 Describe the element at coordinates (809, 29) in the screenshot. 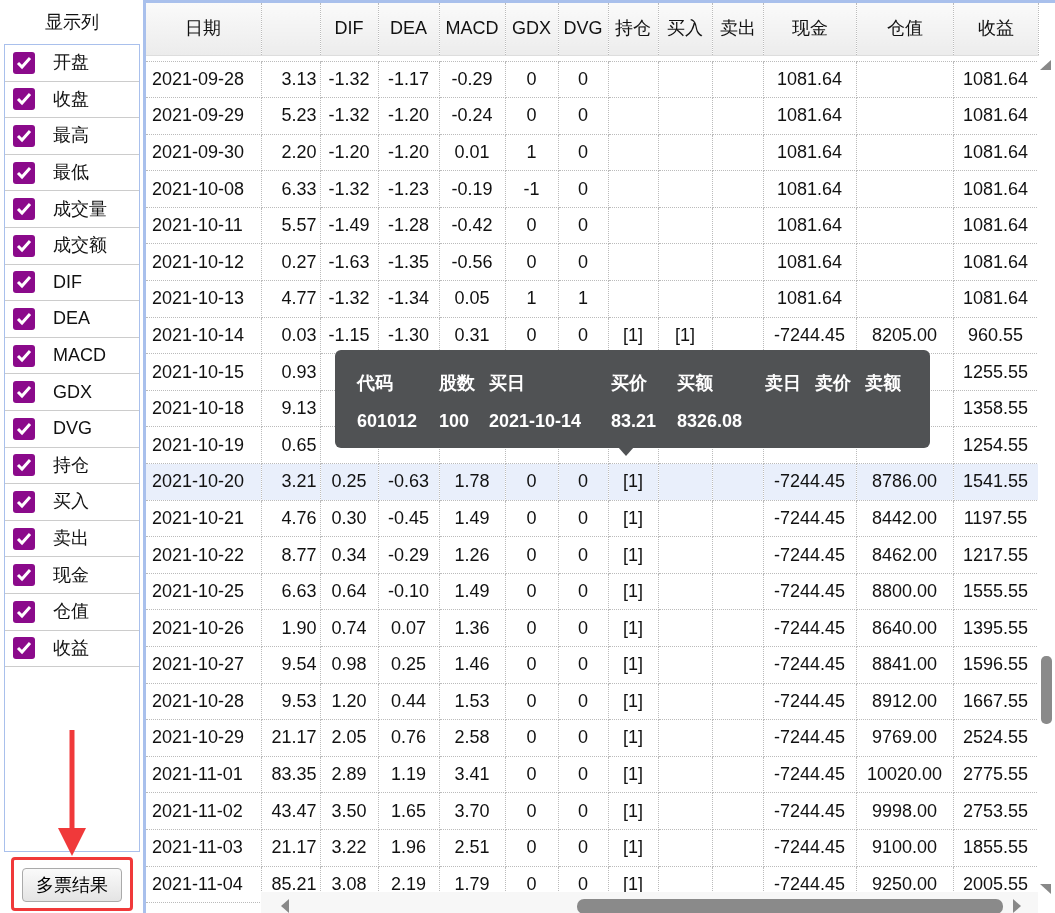

I see `column-header: 现金` at that location.